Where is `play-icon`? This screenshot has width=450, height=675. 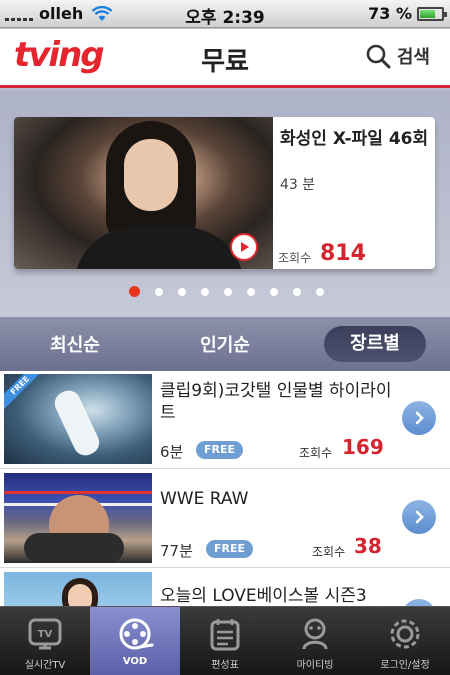 play-icon is located at coordinates (244, 247).